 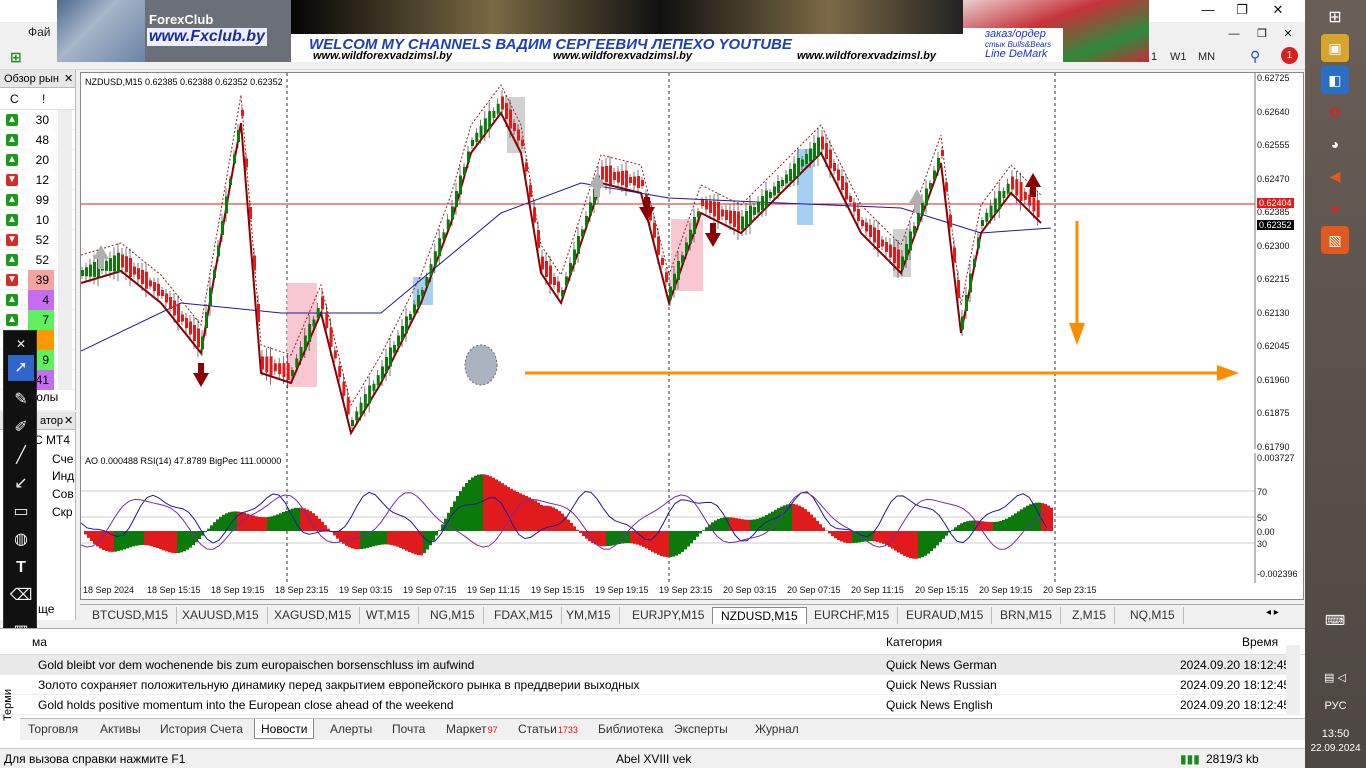 What do you see at coordinates (1335, 240) in the screenshot?
I see `orange-app-icon: ▧` at bounding box center [1335, 240].